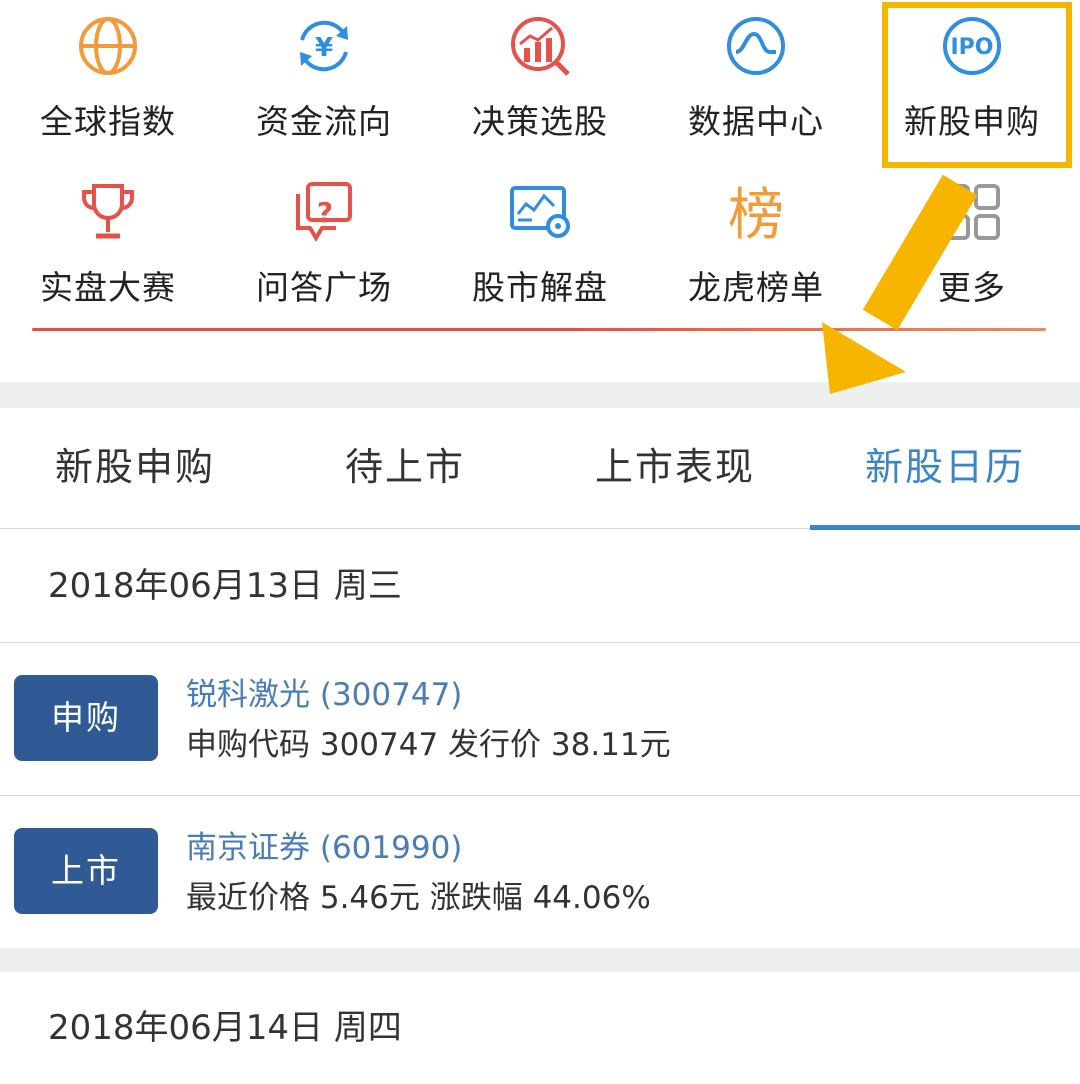 Image resolution: width=1080 pixels, height=1084 pixels. What do you see at coordinates (972, 287) in the screenshot?
I see `grid-item-label: 更多` at bounding box center [972, 287].